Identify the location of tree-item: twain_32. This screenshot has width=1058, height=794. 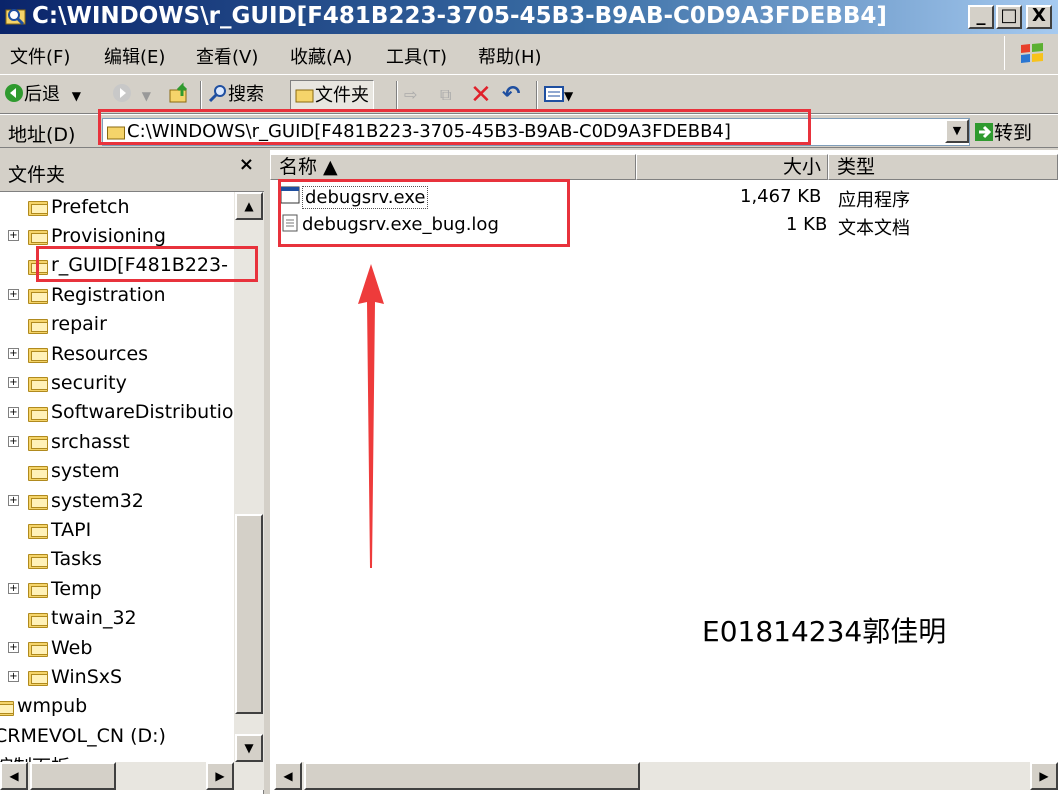
(82, 618).